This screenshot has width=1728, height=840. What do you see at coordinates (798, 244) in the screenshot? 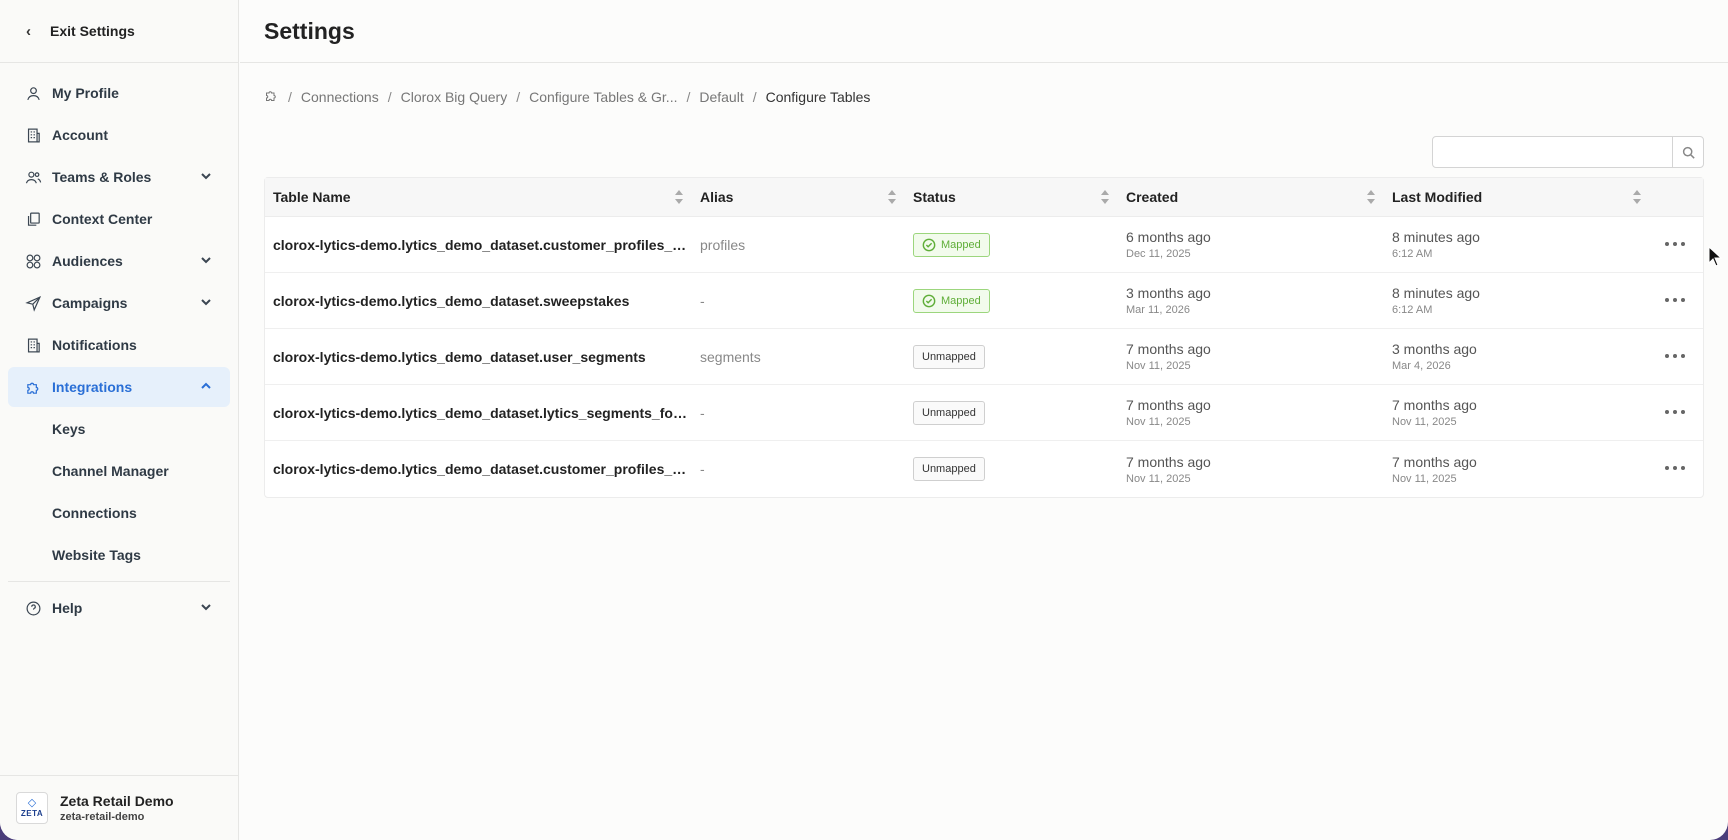
I see `cell-alias: profiles` at bounding box center [798, 244].